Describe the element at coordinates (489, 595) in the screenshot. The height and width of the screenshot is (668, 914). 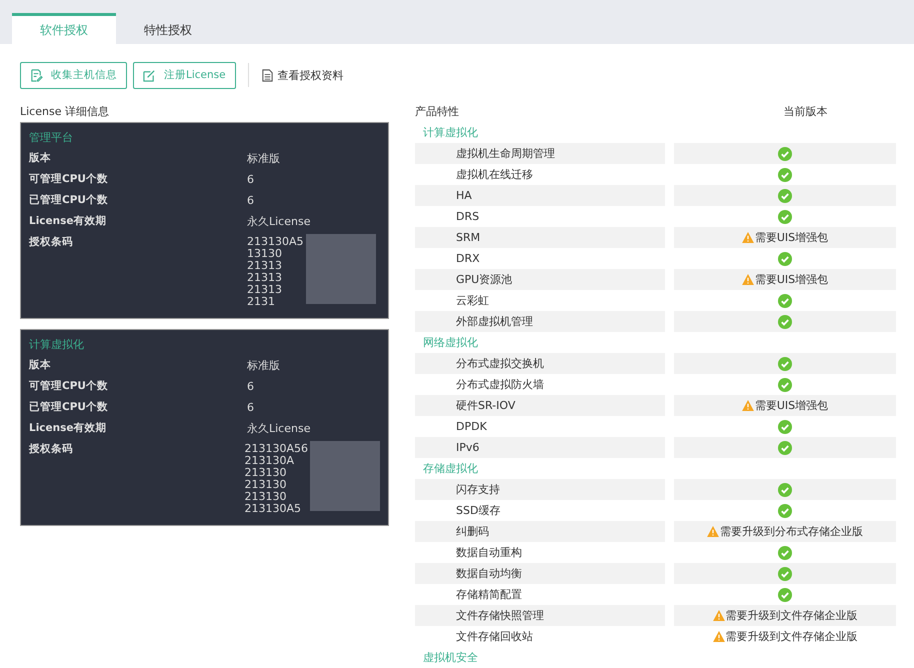
I see `feature-cell-text: 存储精简配置` at that location.